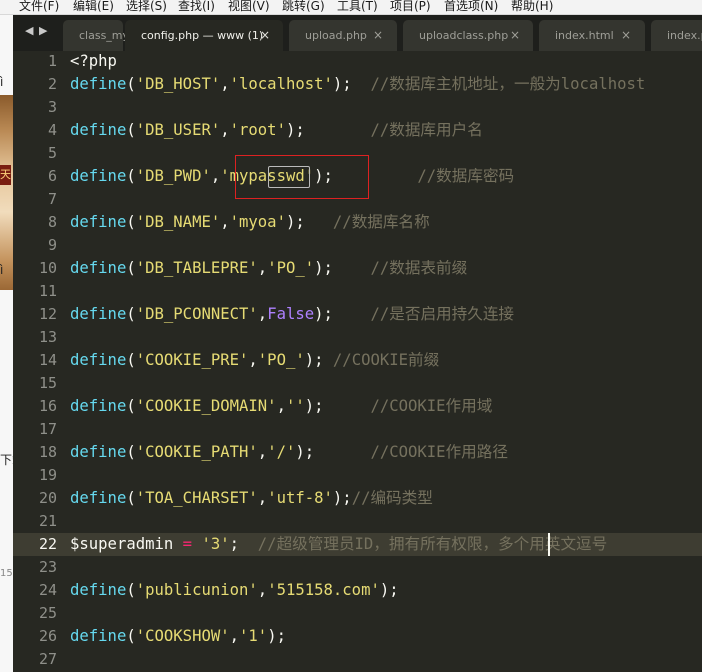  I want to click on background-text-fragment: 下载, so click(6, 460).